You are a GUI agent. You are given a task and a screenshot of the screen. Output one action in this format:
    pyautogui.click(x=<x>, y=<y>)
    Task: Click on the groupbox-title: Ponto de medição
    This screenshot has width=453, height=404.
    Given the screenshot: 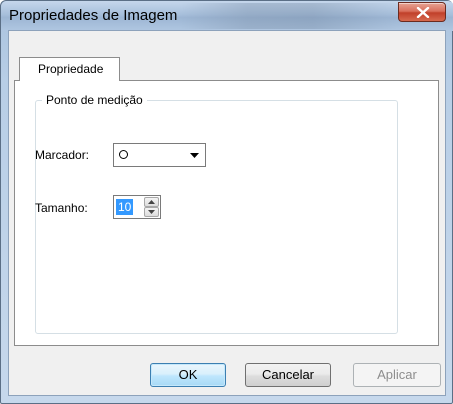 What is the action you would take?
    pyautogui.click(x=94, y=100)
    